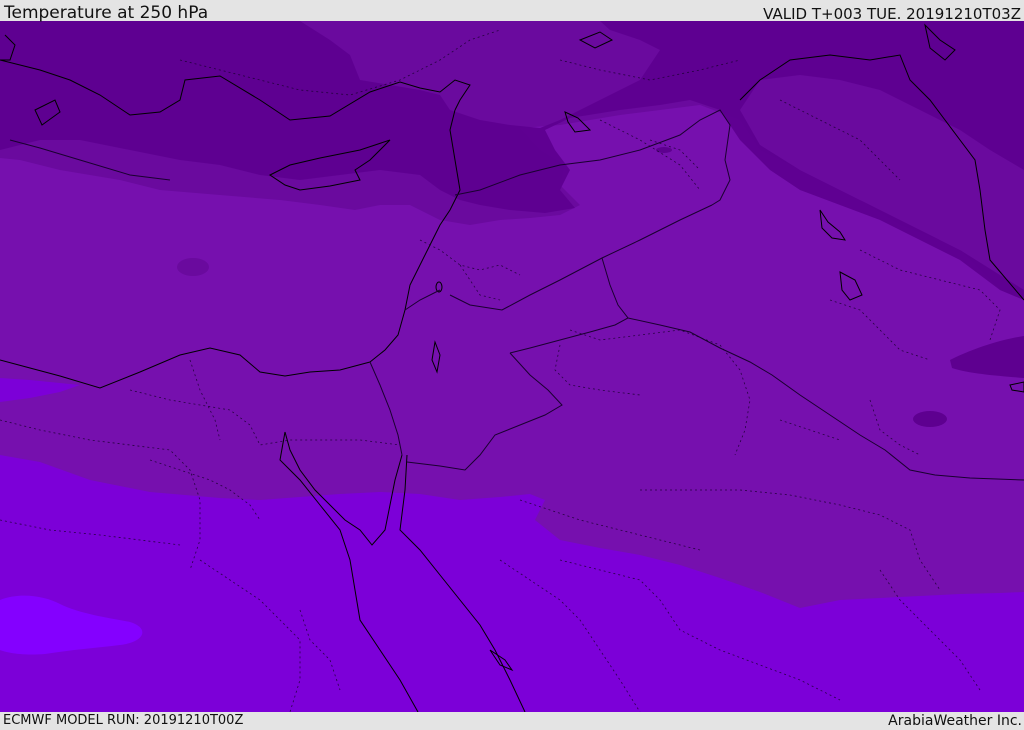  Describe the element at coordinates (123, 720) in the screenshot. I see `model-run-label: ECMWF MODEL RUN: 20191210T00Z` at that location.